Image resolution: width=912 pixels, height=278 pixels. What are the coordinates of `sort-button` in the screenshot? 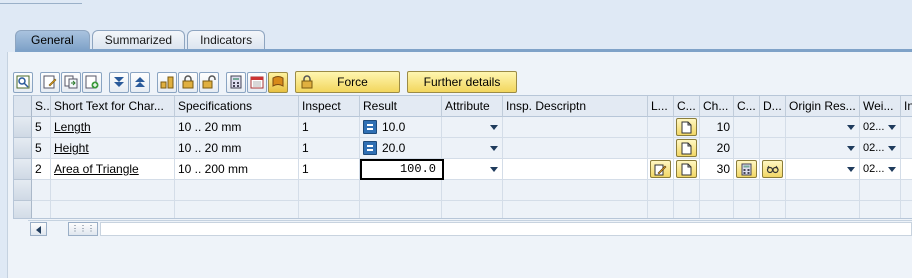 It's located at (167, 82).